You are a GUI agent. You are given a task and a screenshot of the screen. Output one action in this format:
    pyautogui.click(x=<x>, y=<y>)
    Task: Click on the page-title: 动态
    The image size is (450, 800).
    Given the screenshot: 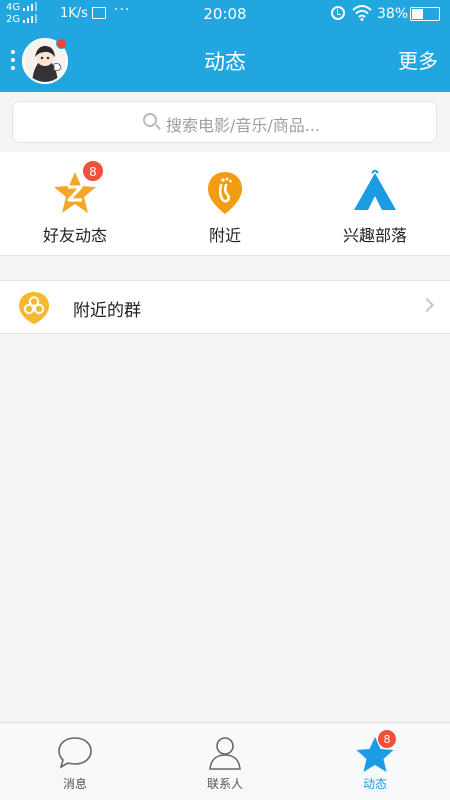 What is the action you would take?
    pyautogui.click(x=225, y=62)
    